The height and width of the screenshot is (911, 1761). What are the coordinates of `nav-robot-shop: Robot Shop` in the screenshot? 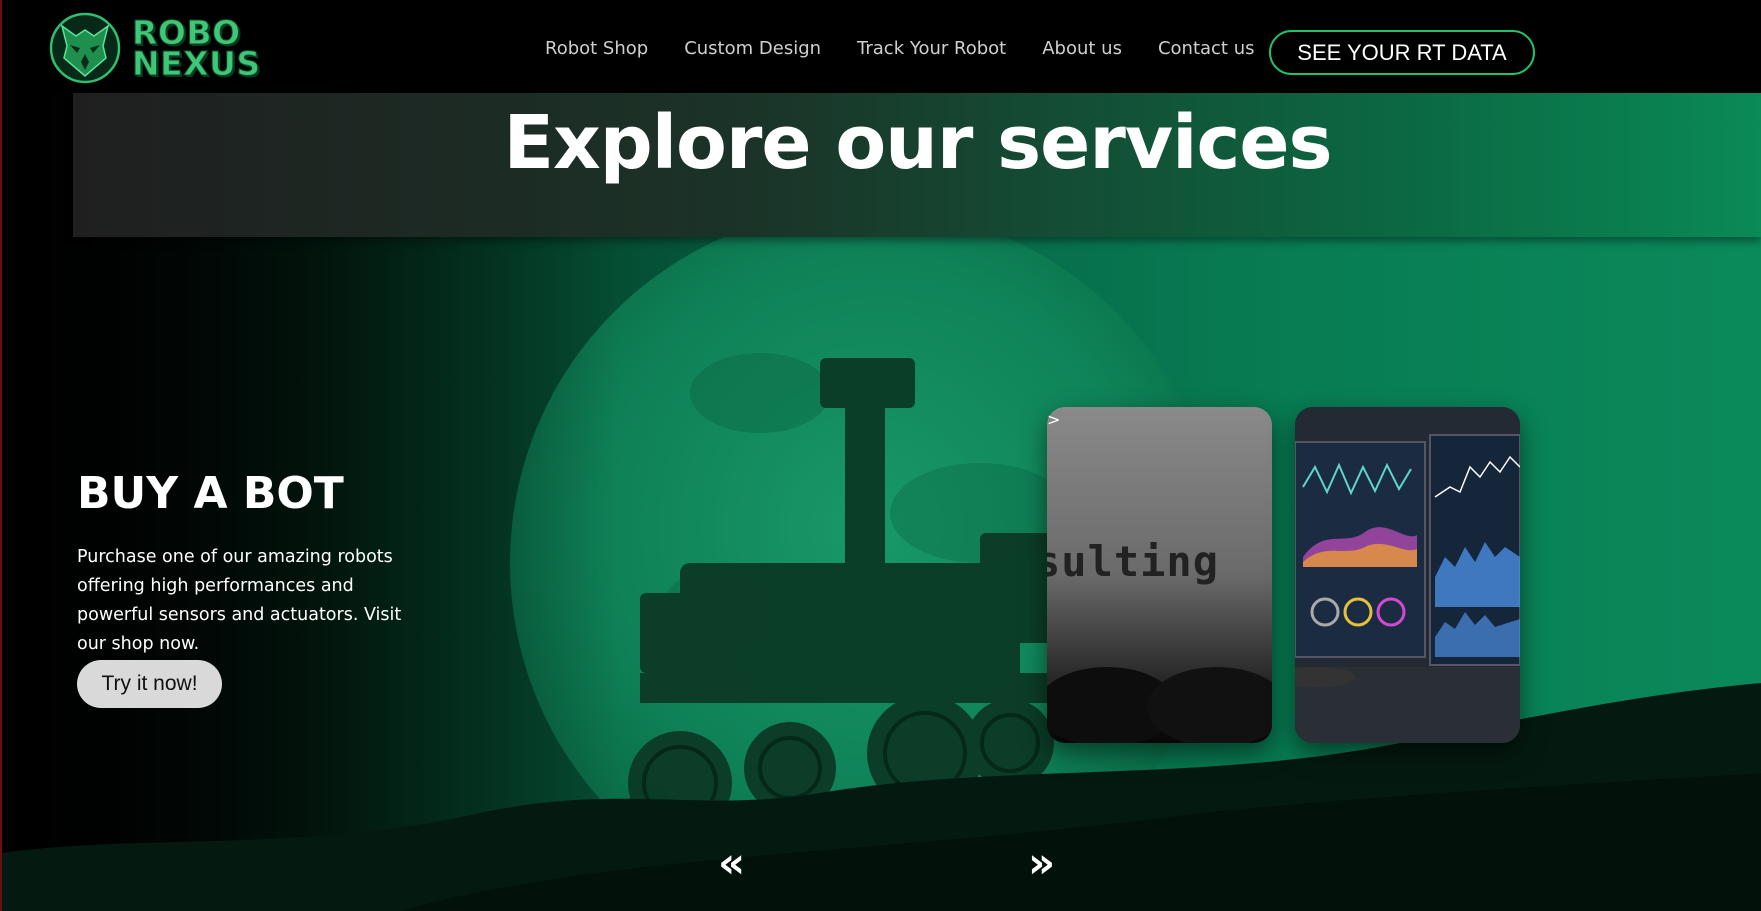 It's located at (596, 48).